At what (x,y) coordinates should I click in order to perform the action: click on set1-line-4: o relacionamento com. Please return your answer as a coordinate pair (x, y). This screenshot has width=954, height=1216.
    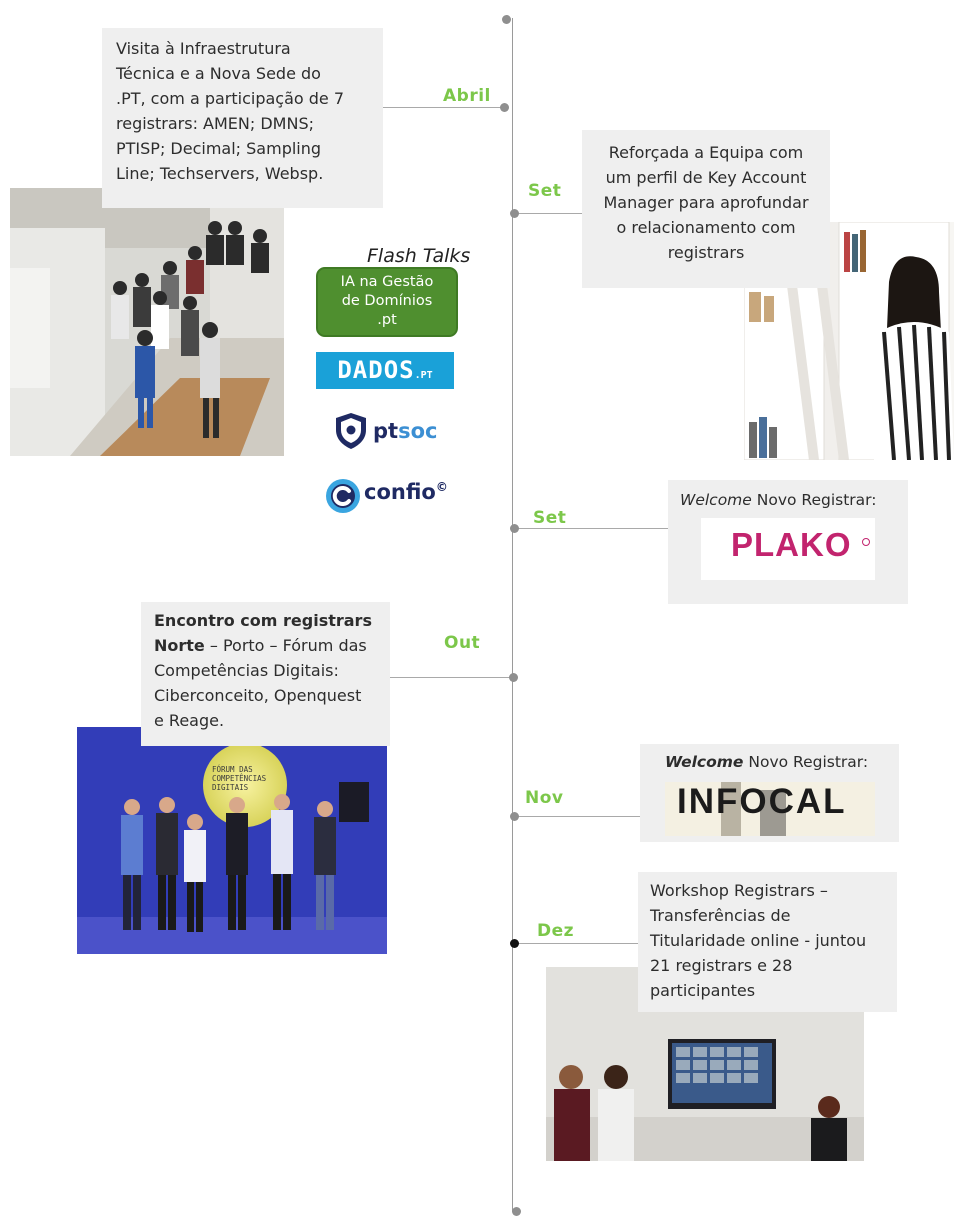
    Looking at the image, I should click on (706, 227).